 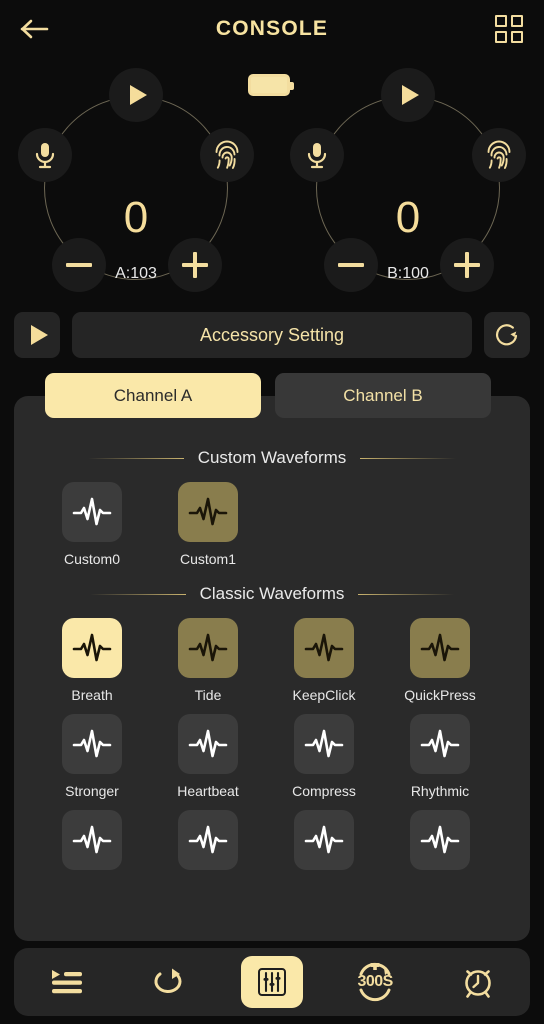 I want to click on nav-loop-button, so click(x=169, y=982).